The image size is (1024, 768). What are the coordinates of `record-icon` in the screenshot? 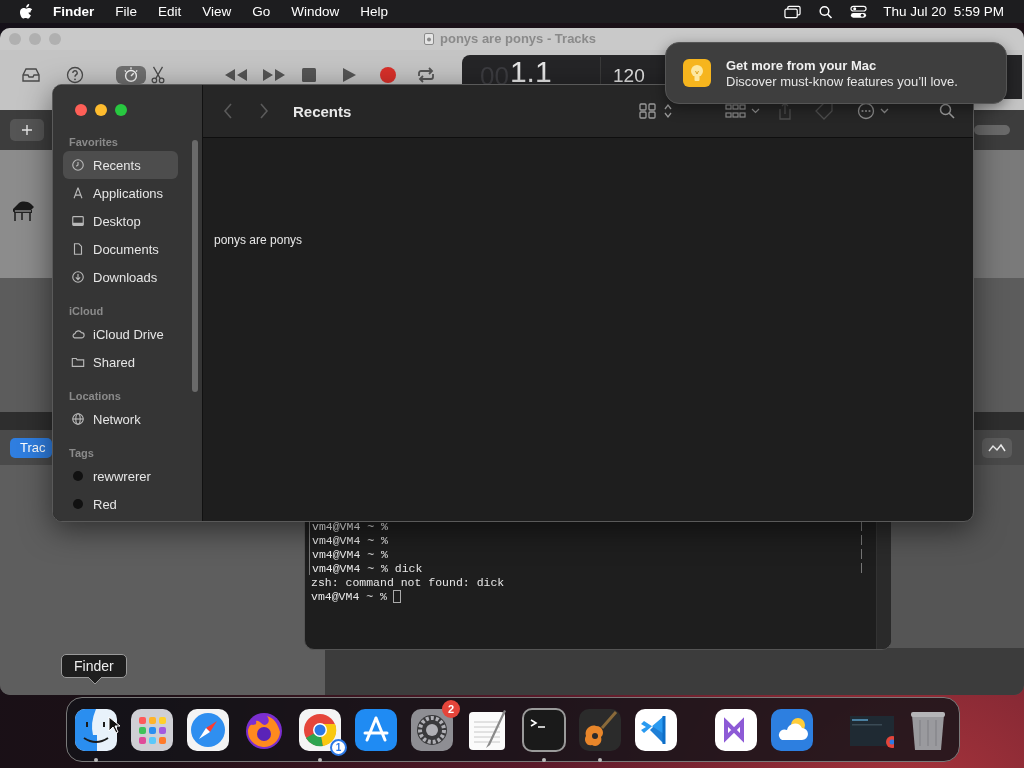 It's located at (388, 75).